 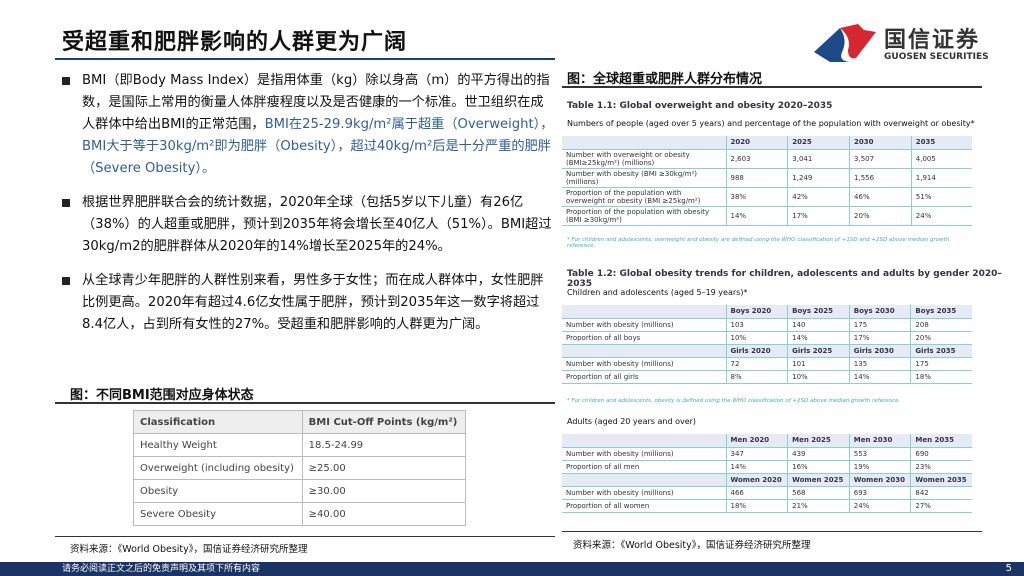 I want to click on table-cell: Women 2035, so click(x=941, y=480).